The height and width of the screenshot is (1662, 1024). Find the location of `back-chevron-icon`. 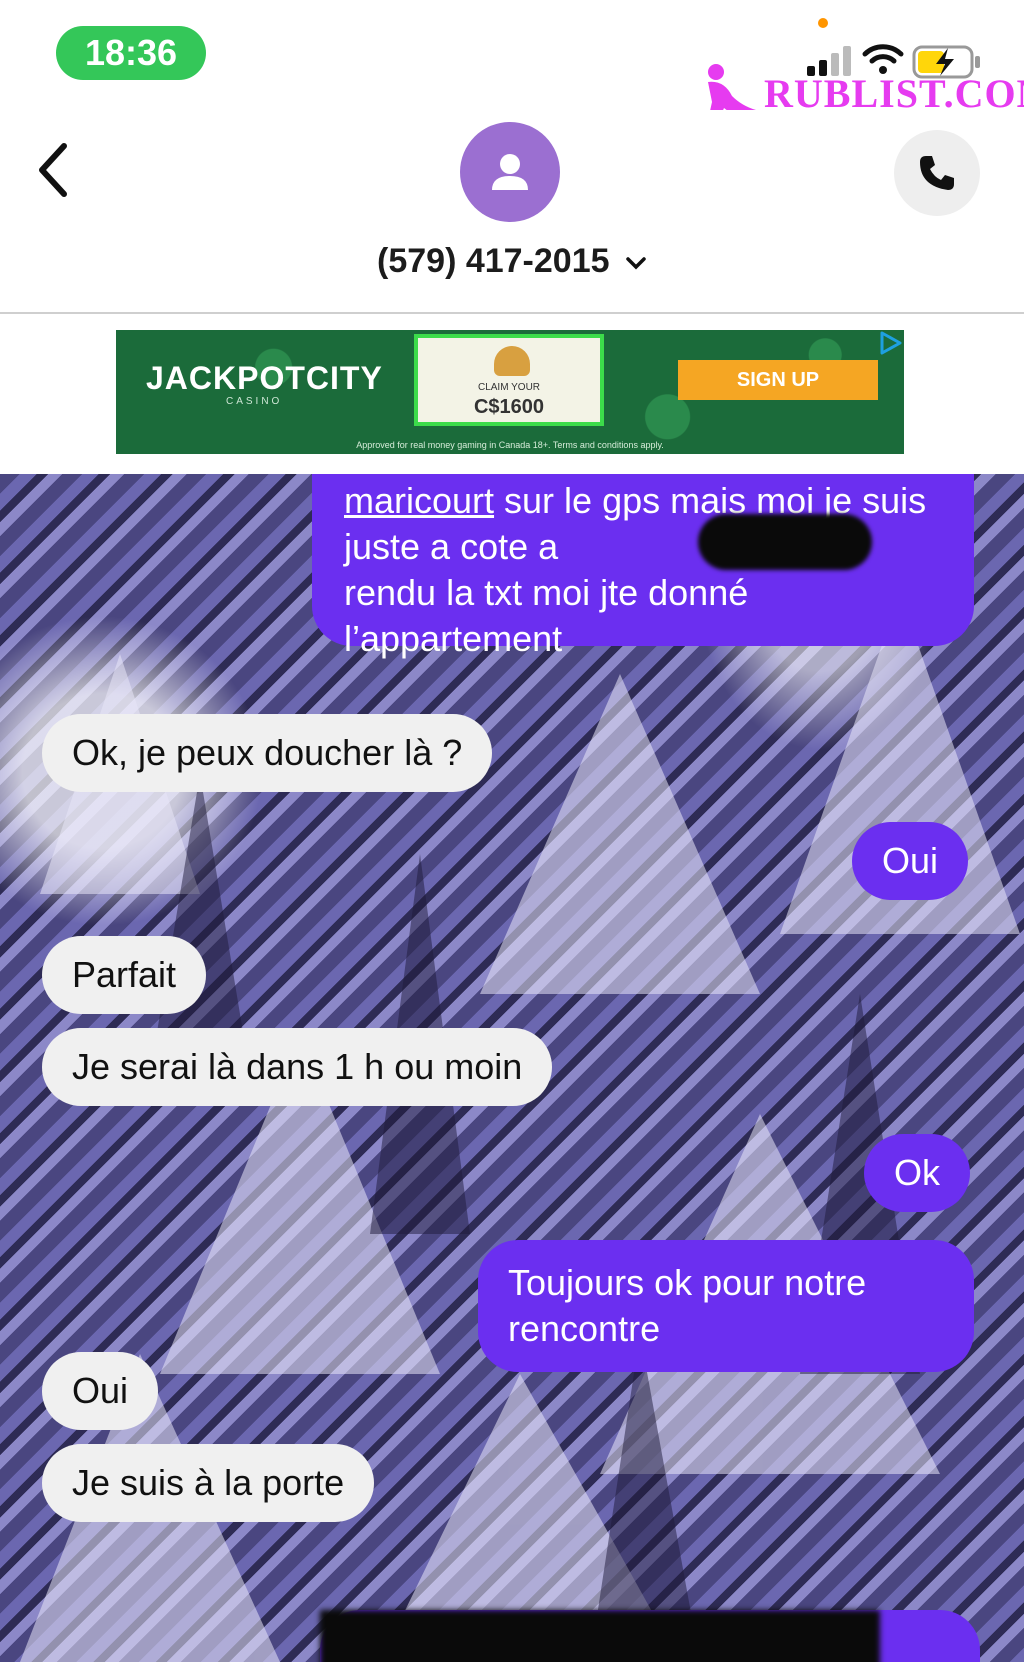

back-chevron-icon is located at coordinates (54, 170).